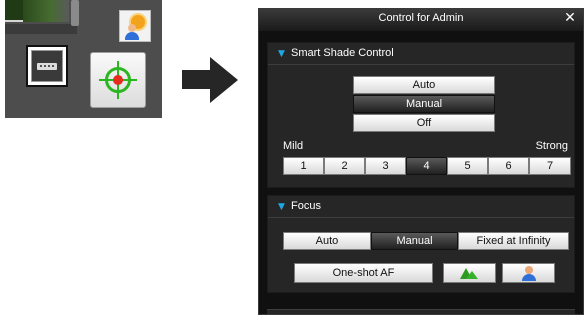 This screenshot has width=585, height=315. Describe the element at coordinates (75, 13) in the screenshot. I see `scroll-handle` at that location.